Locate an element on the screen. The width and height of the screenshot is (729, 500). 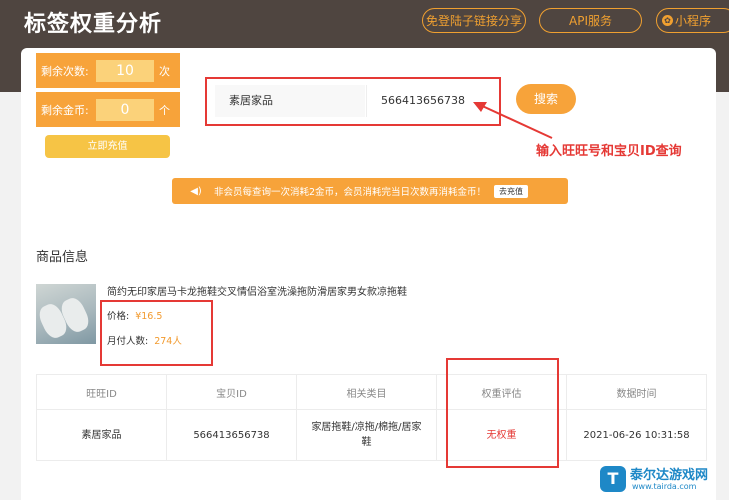
api-service-button: API服务 is located at coordinates (590, 20).